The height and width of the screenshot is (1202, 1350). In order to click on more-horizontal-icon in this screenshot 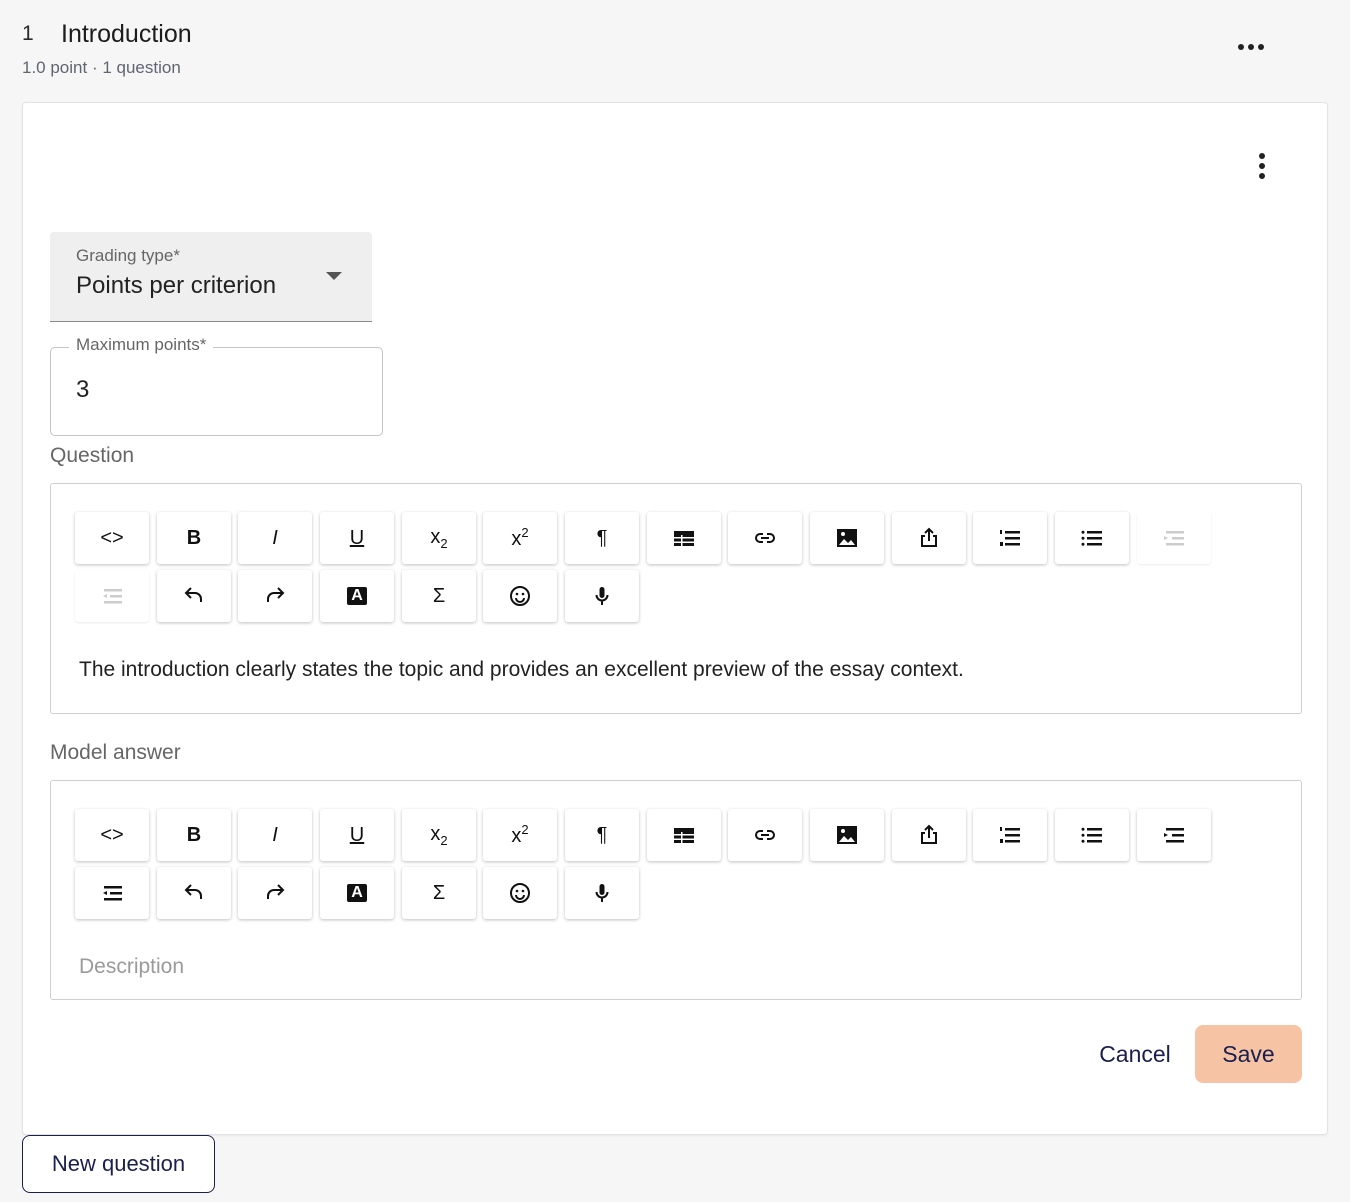, I will do `click(1252, 48)`.